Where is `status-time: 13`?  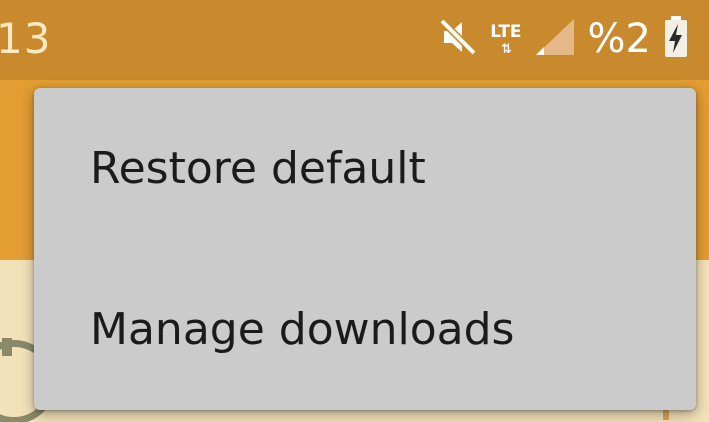 status-time: 13 is located at coordinates (26, 38).